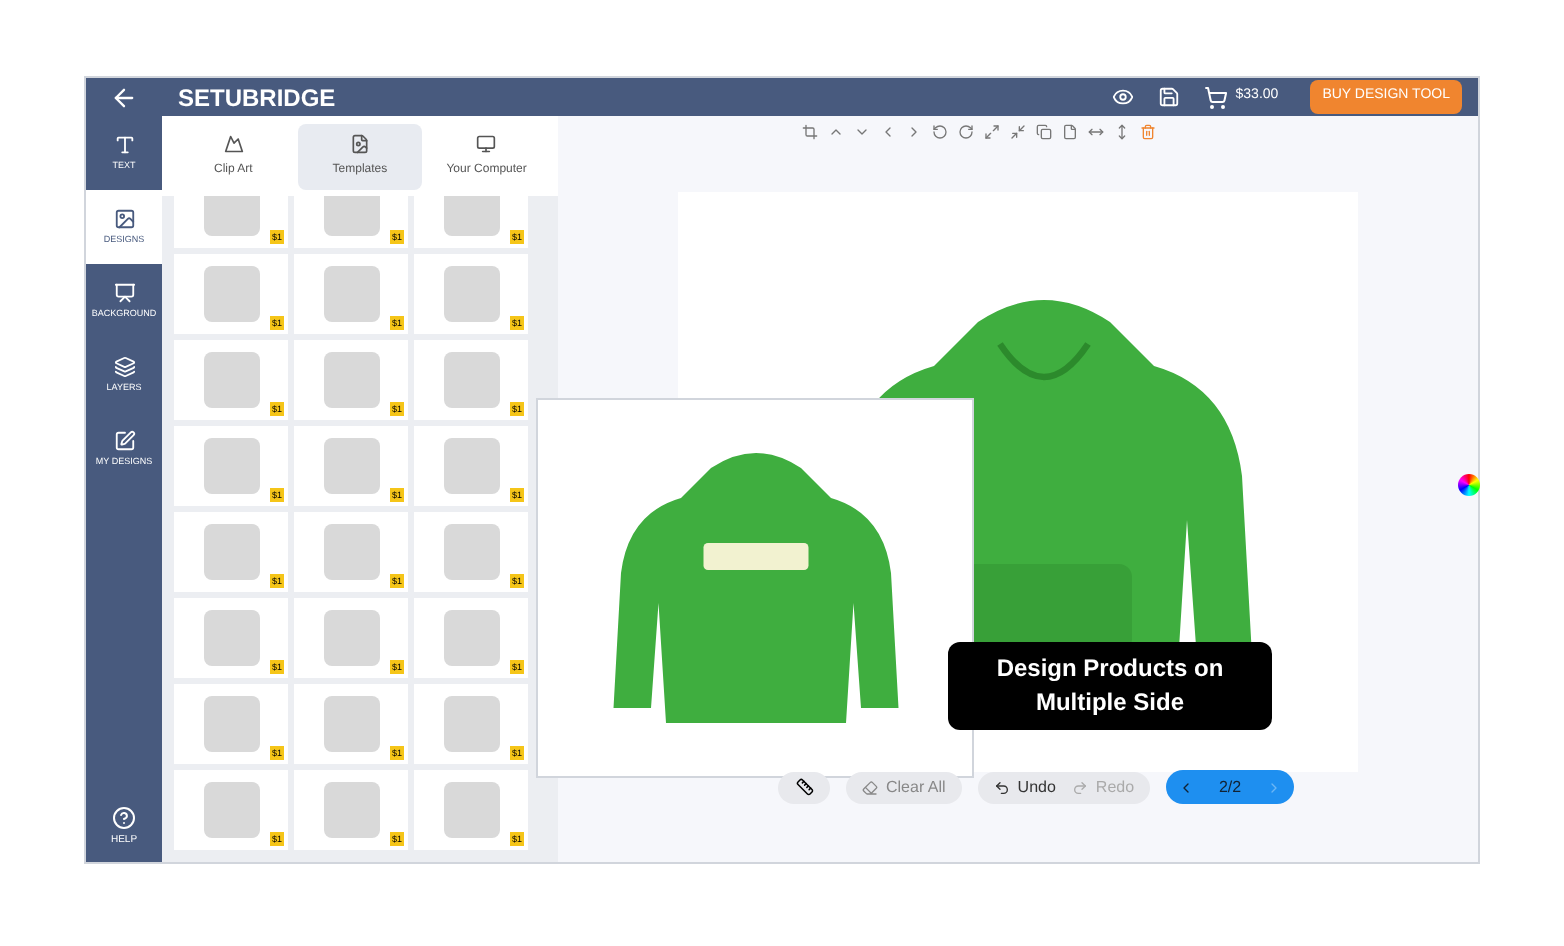  What do you see at coordinates (1069, 132) in the screenshot?
I see `page-icon` at bounding box center [1069, 132].